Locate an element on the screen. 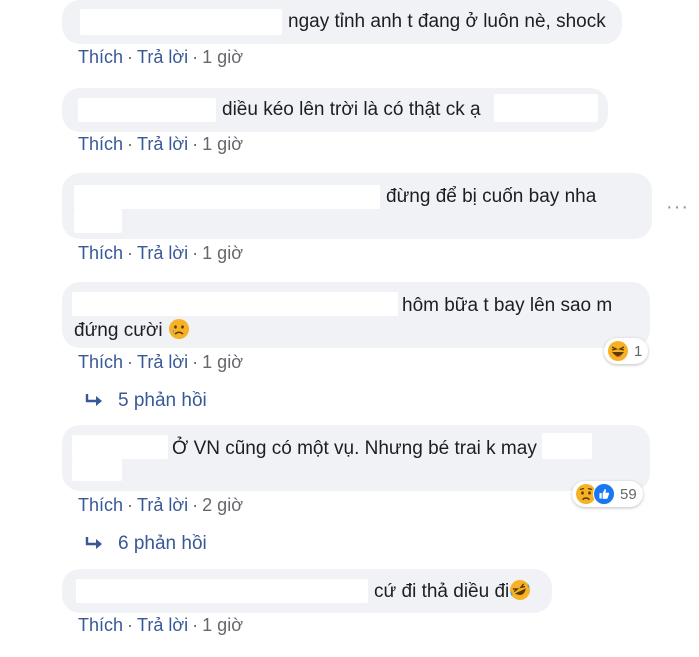 The height and width of the screenshot is (657, 699). crying-emoji-icon is located at coordinates (178, 329).